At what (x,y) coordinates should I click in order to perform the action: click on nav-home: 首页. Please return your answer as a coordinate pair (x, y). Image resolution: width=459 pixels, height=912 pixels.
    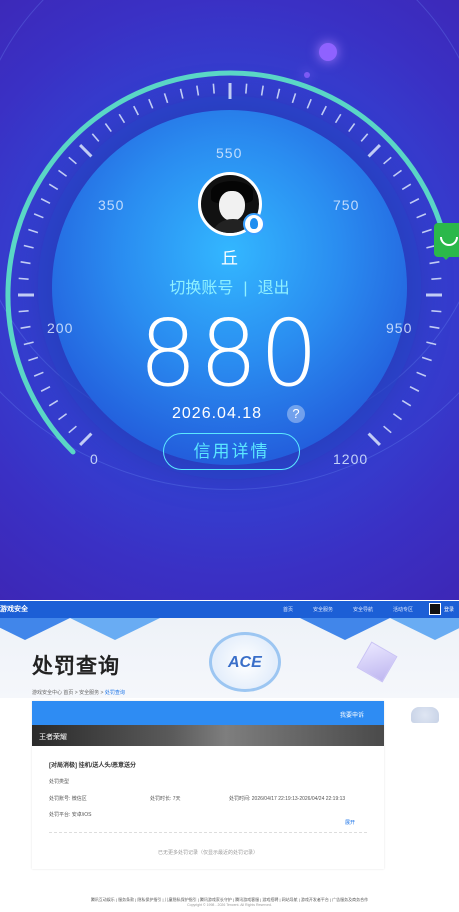
    Looking at the image, I should click on (288, 609).